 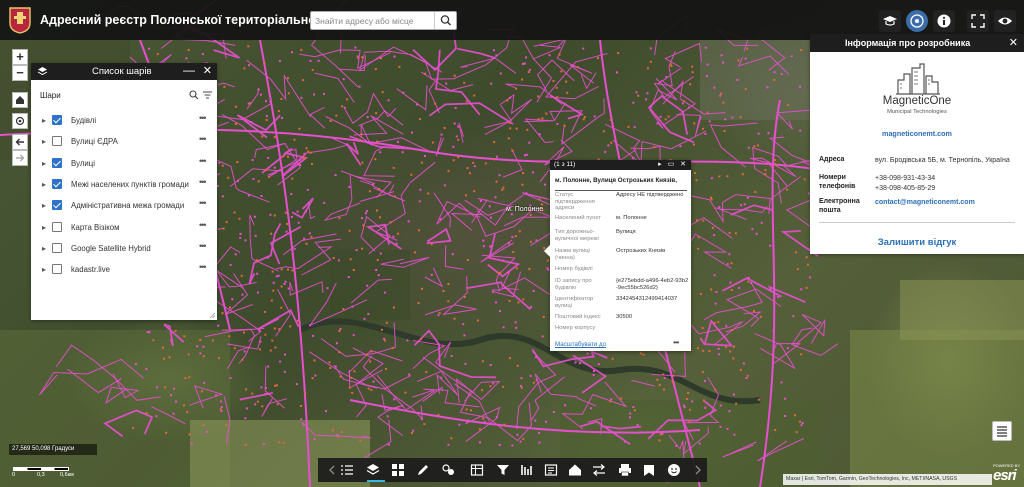 What do you see at coordinates (917, 21) in the screenshot?
I see `developer-info-button` at bounding box center [917, 21].